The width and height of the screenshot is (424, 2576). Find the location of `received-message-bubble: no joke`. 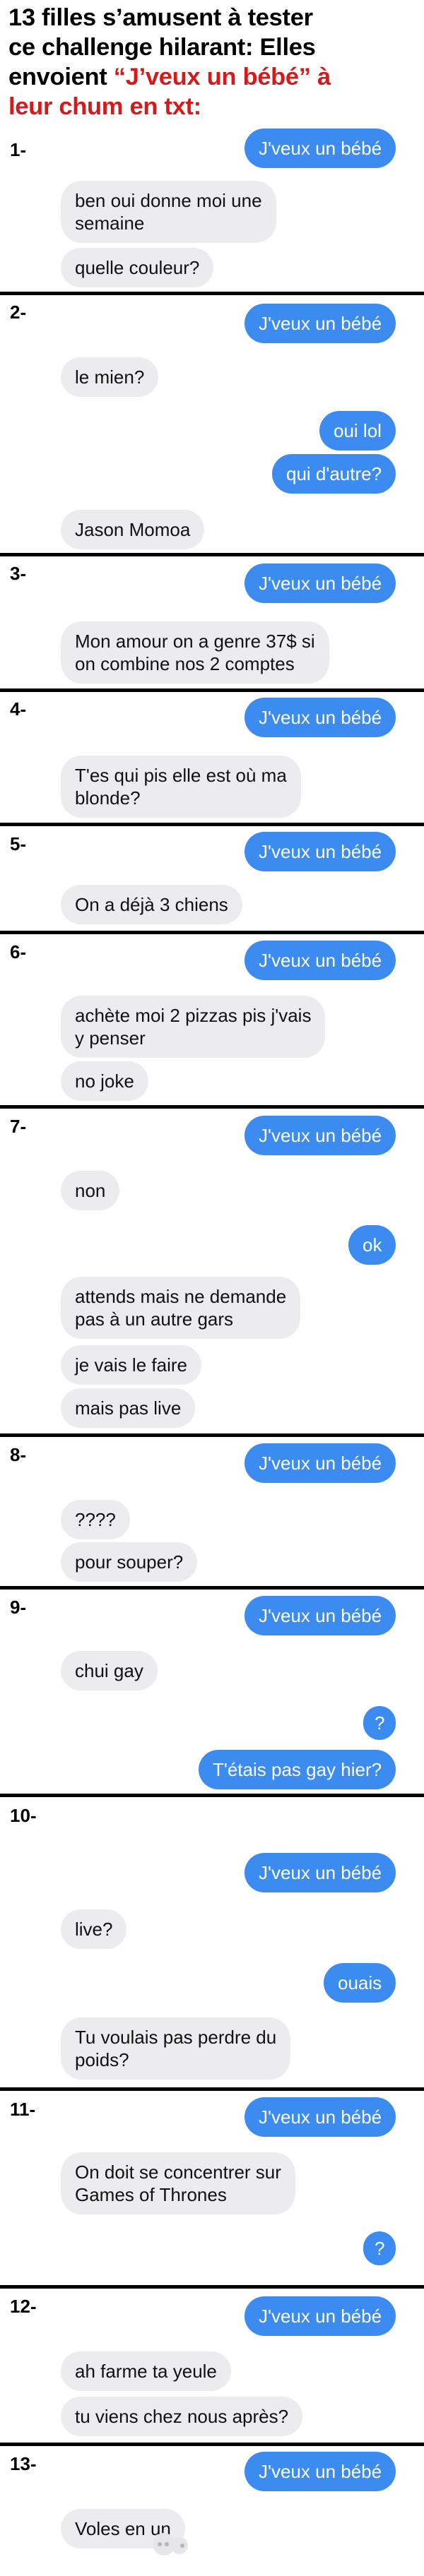

received-message-bubble: no joke is located at coordinates (104, 1081).